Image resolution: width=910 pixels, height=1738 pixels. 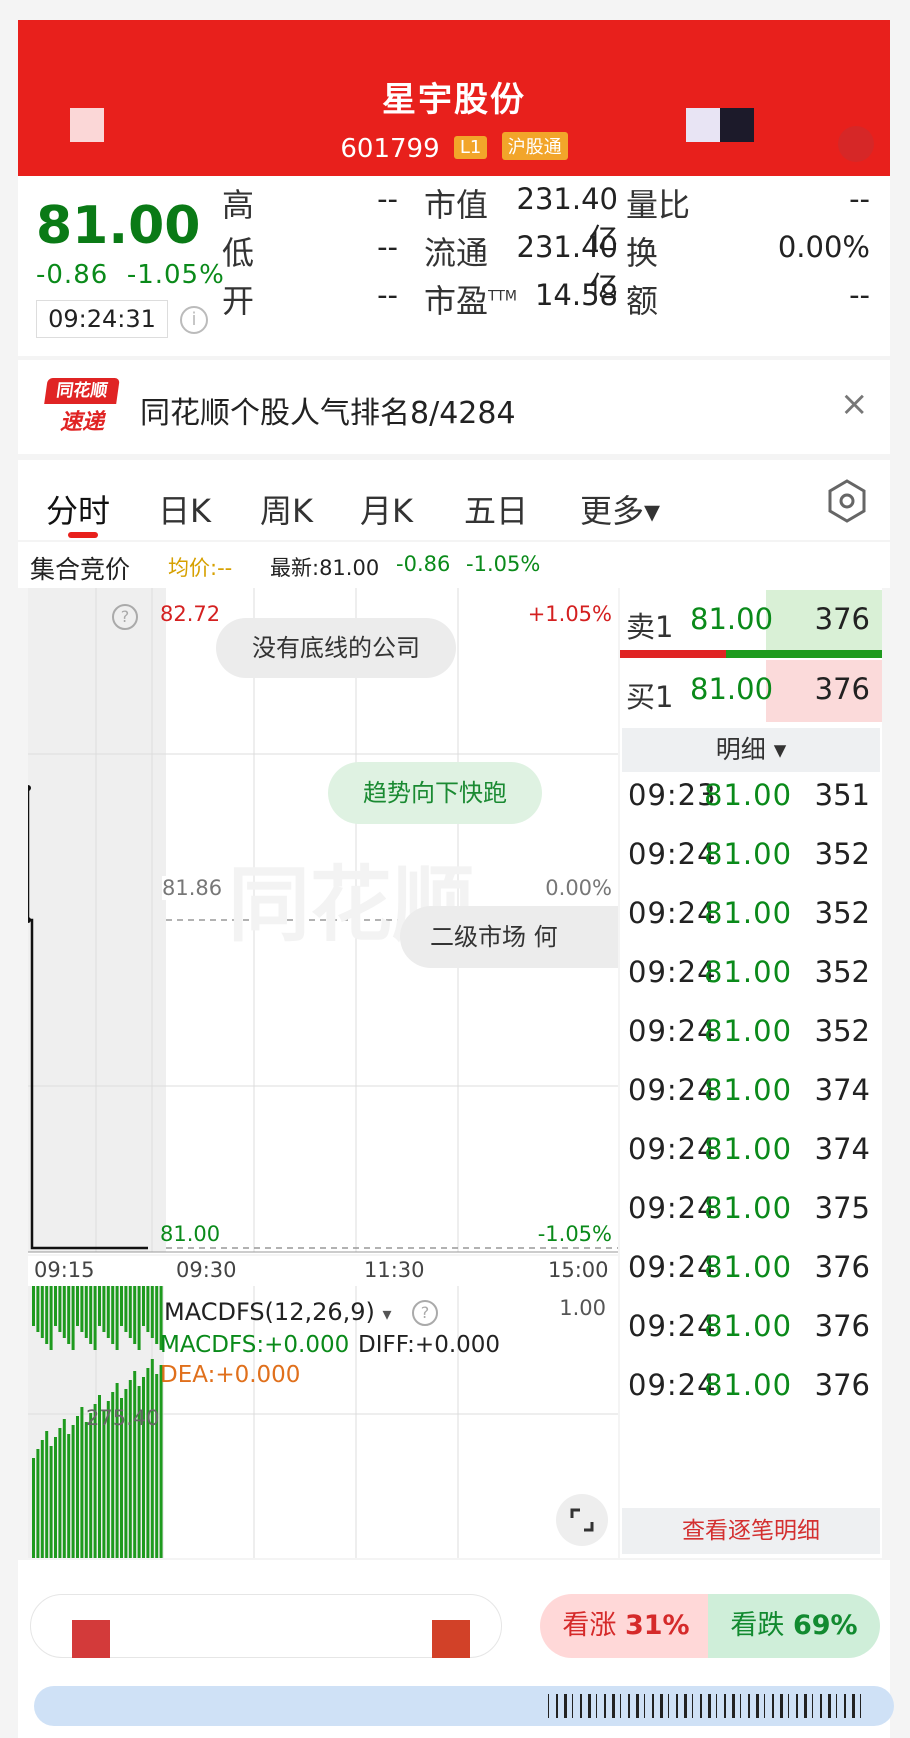 I want to click on macd-scale-label: 1.00, so click(x=582, y=1308).